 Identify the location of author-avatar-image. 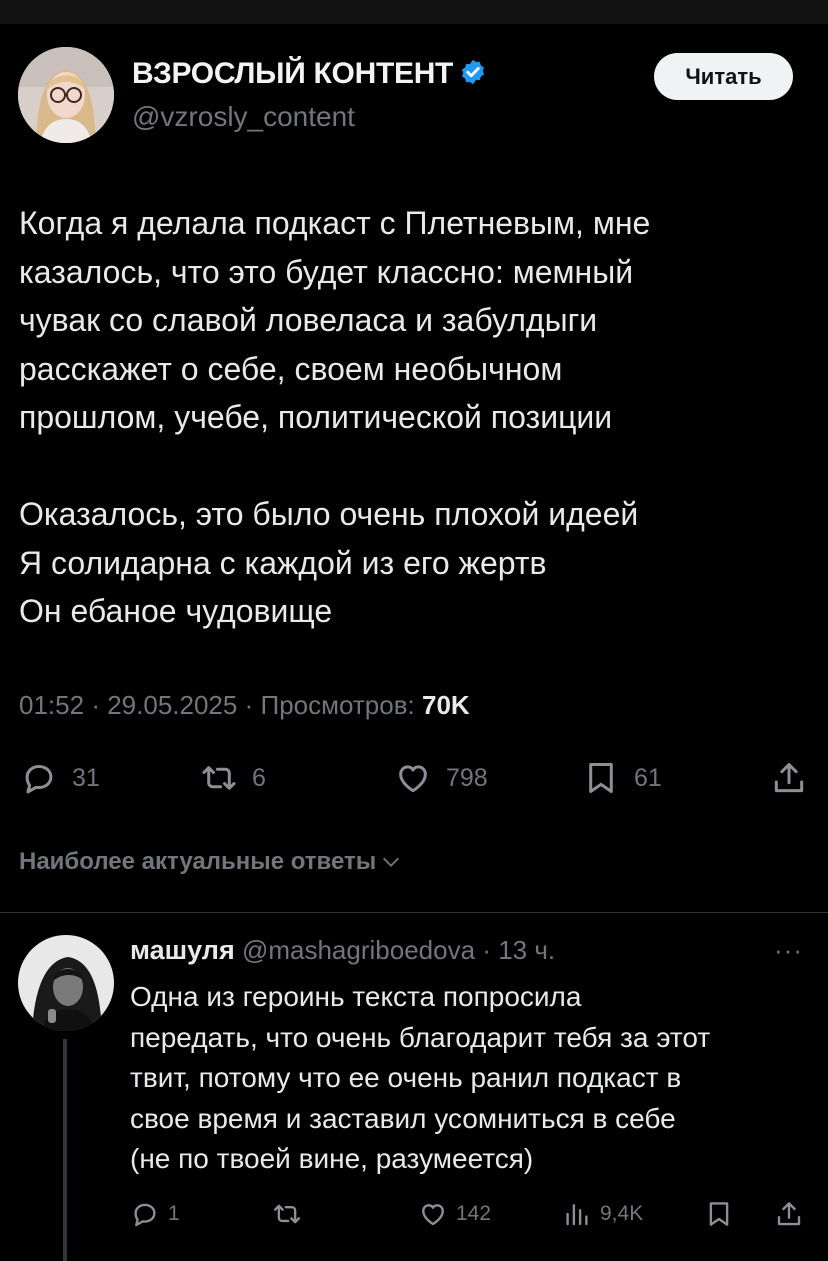
(66, 95).